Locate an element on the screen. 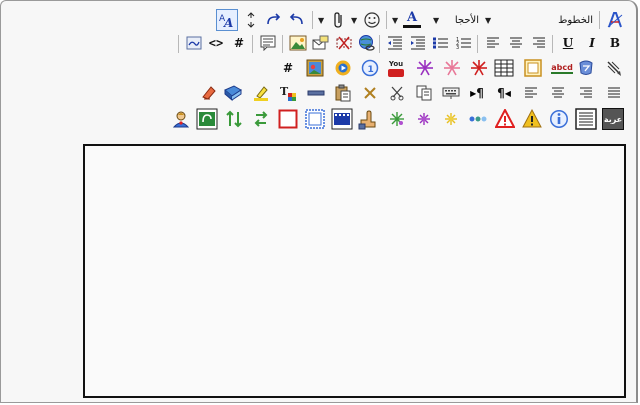 The width and height of the screenshot is (640, 405). brush-icon is located at coordinates (614, 68).